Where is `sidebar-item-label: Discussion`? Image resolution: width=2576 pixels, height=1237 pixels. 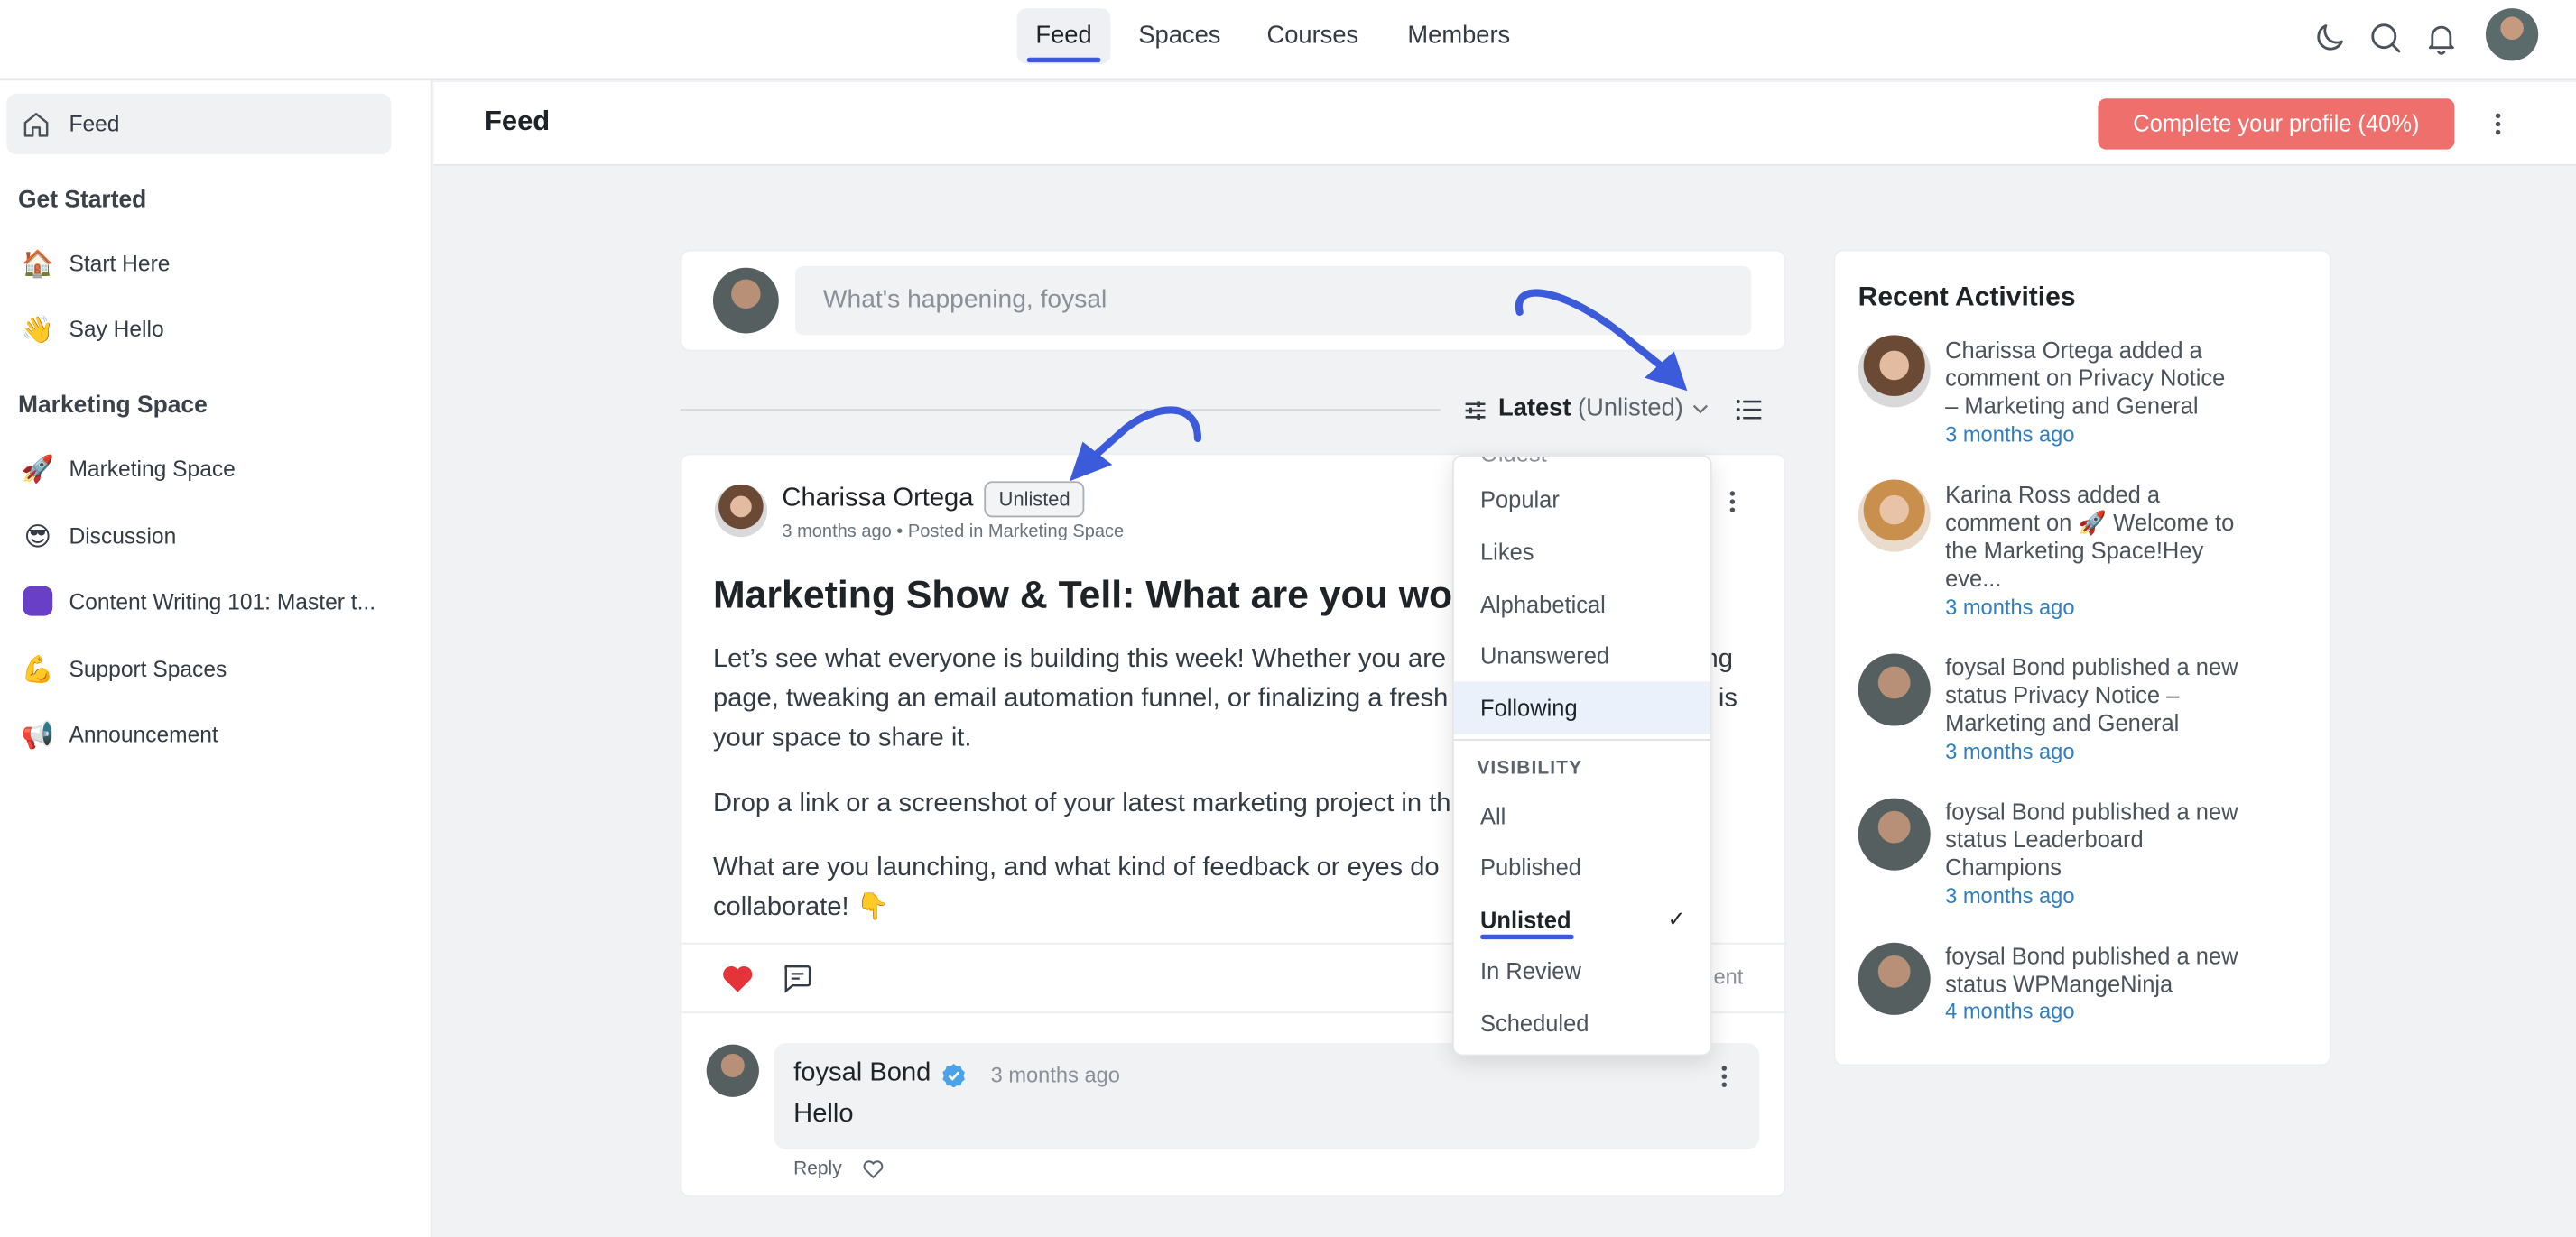
sidebar-item-label: Discussion is located at coordinates (123, 536).